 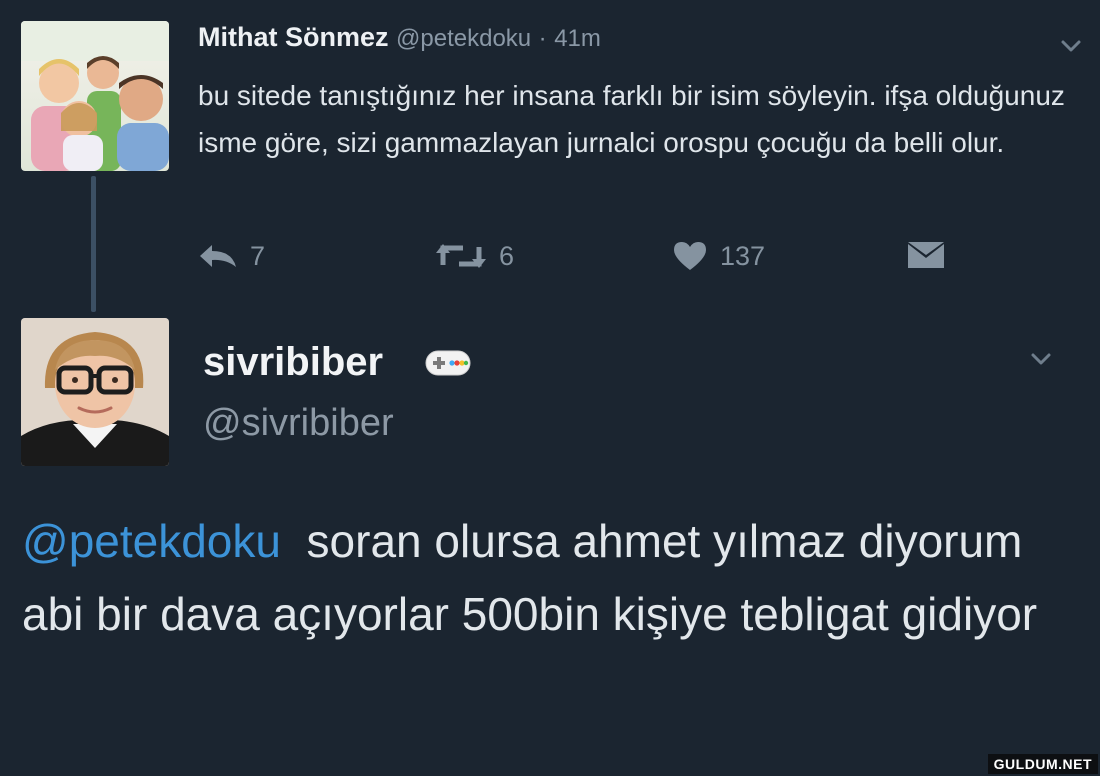 I want to click on tweet1-author-handle: @petekdoku, so click(x=463, y=38).